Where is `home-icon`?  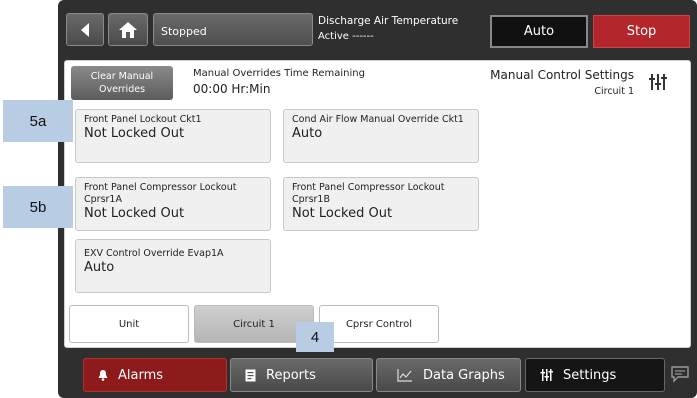 home-icon is located at coordinates (128, 29).